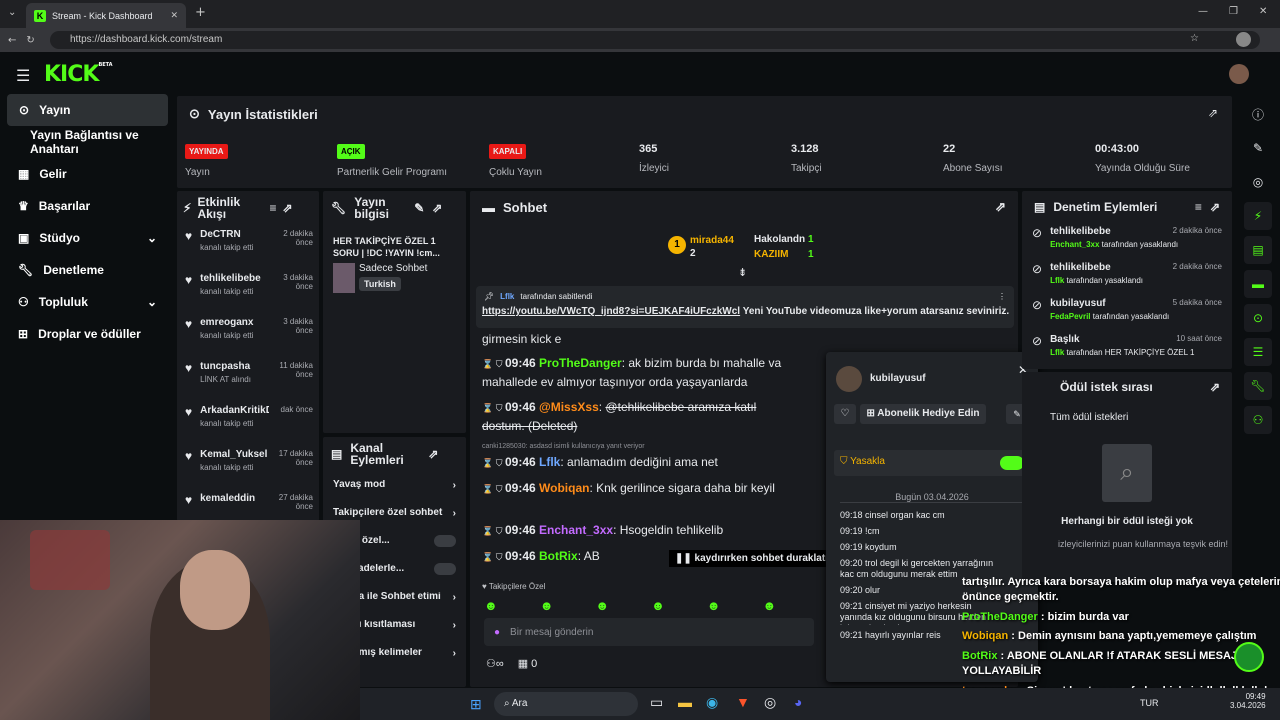 This screenshot has height=720, width=1280. I want to click on url-field: https://dashboard.kick.com/stream, so click(655, 40).